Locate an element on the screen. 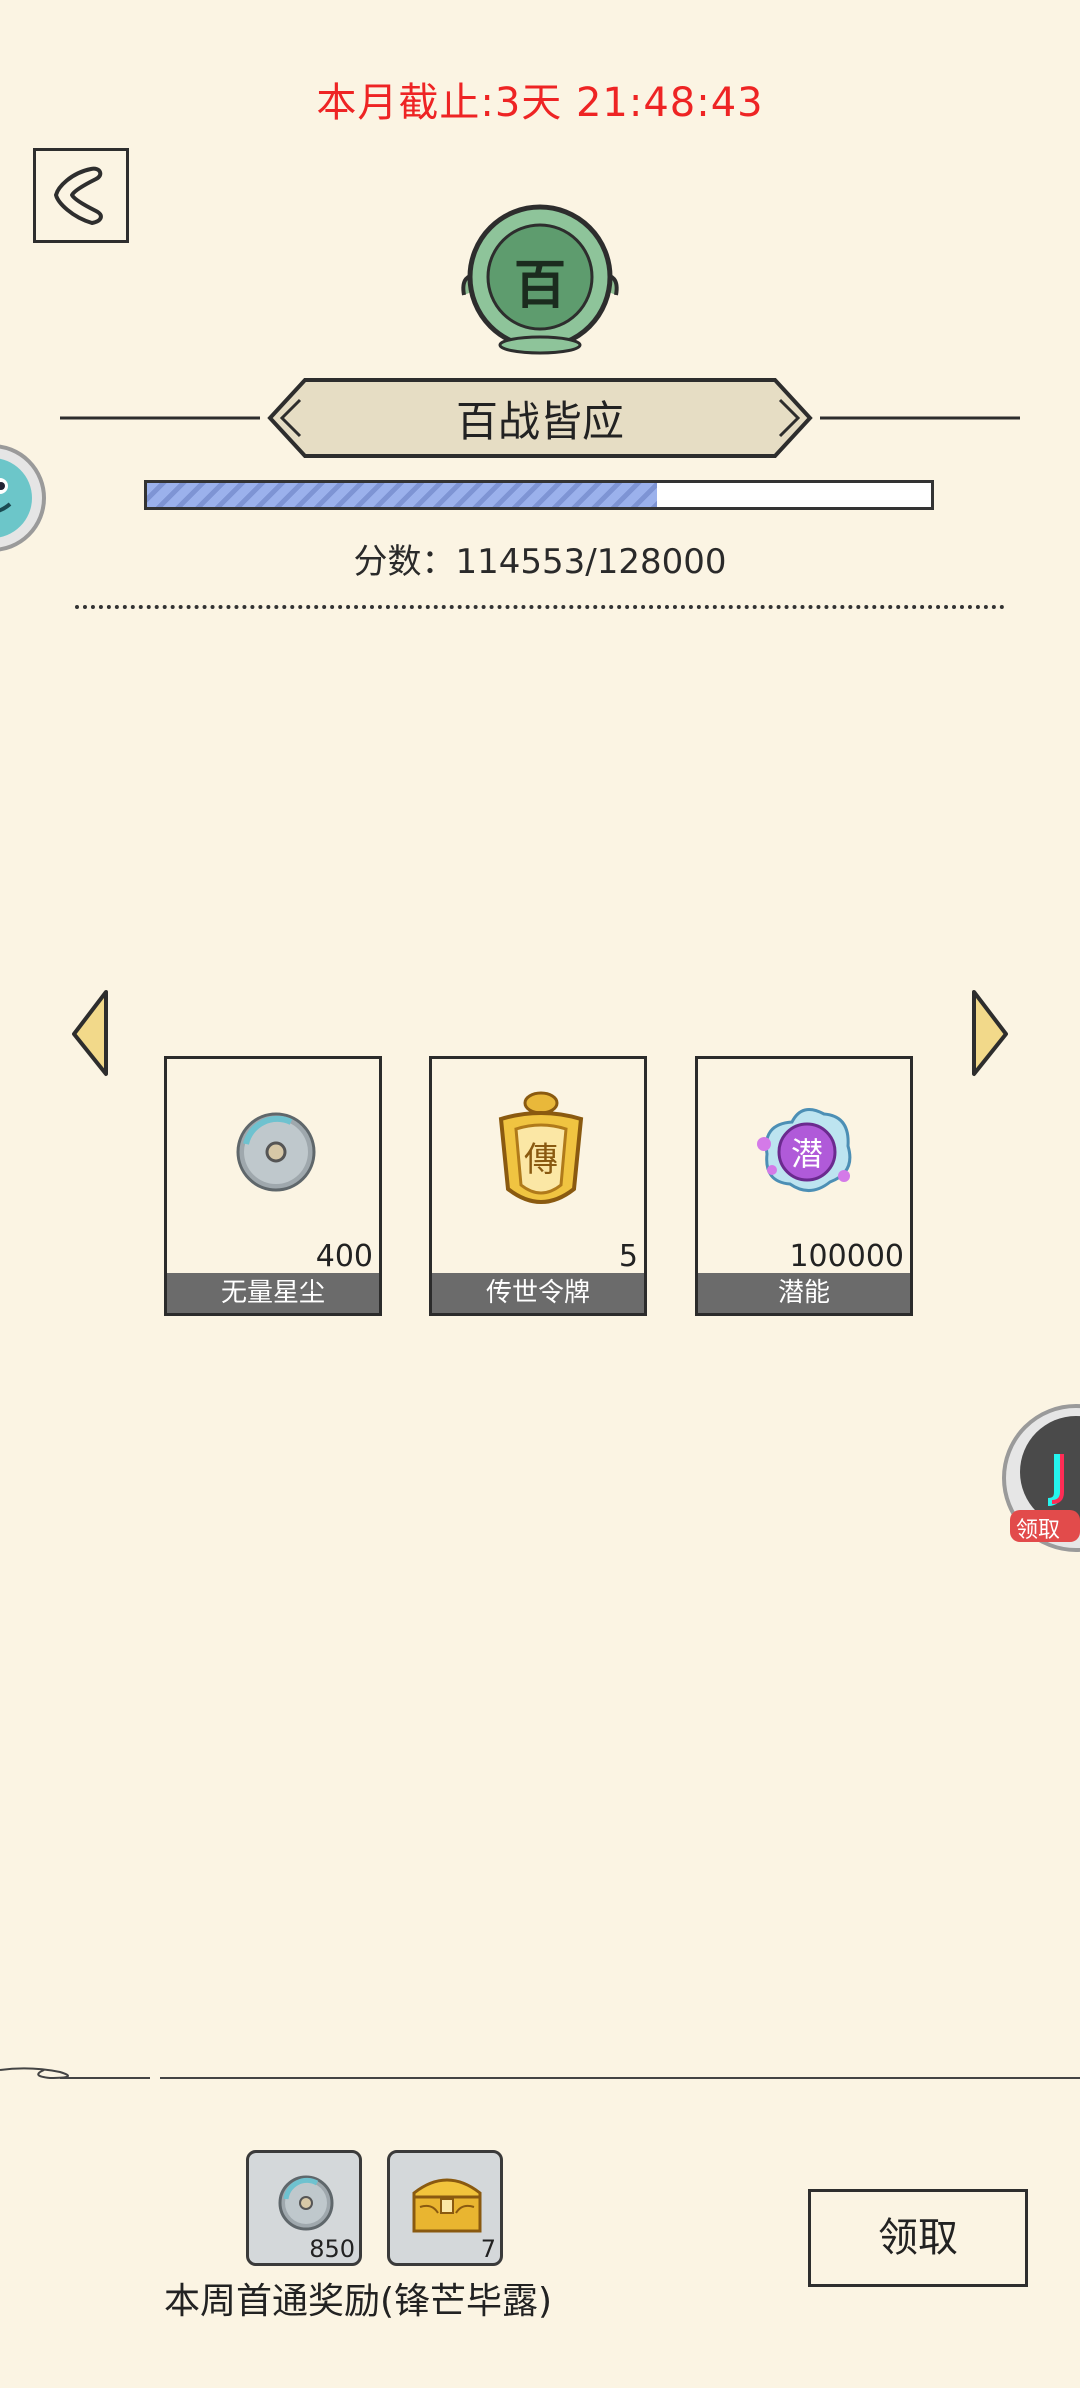 This screenshot has width=1080, height=2388. side-widget-label: 领取 is located at coordinates (1038, 1530).